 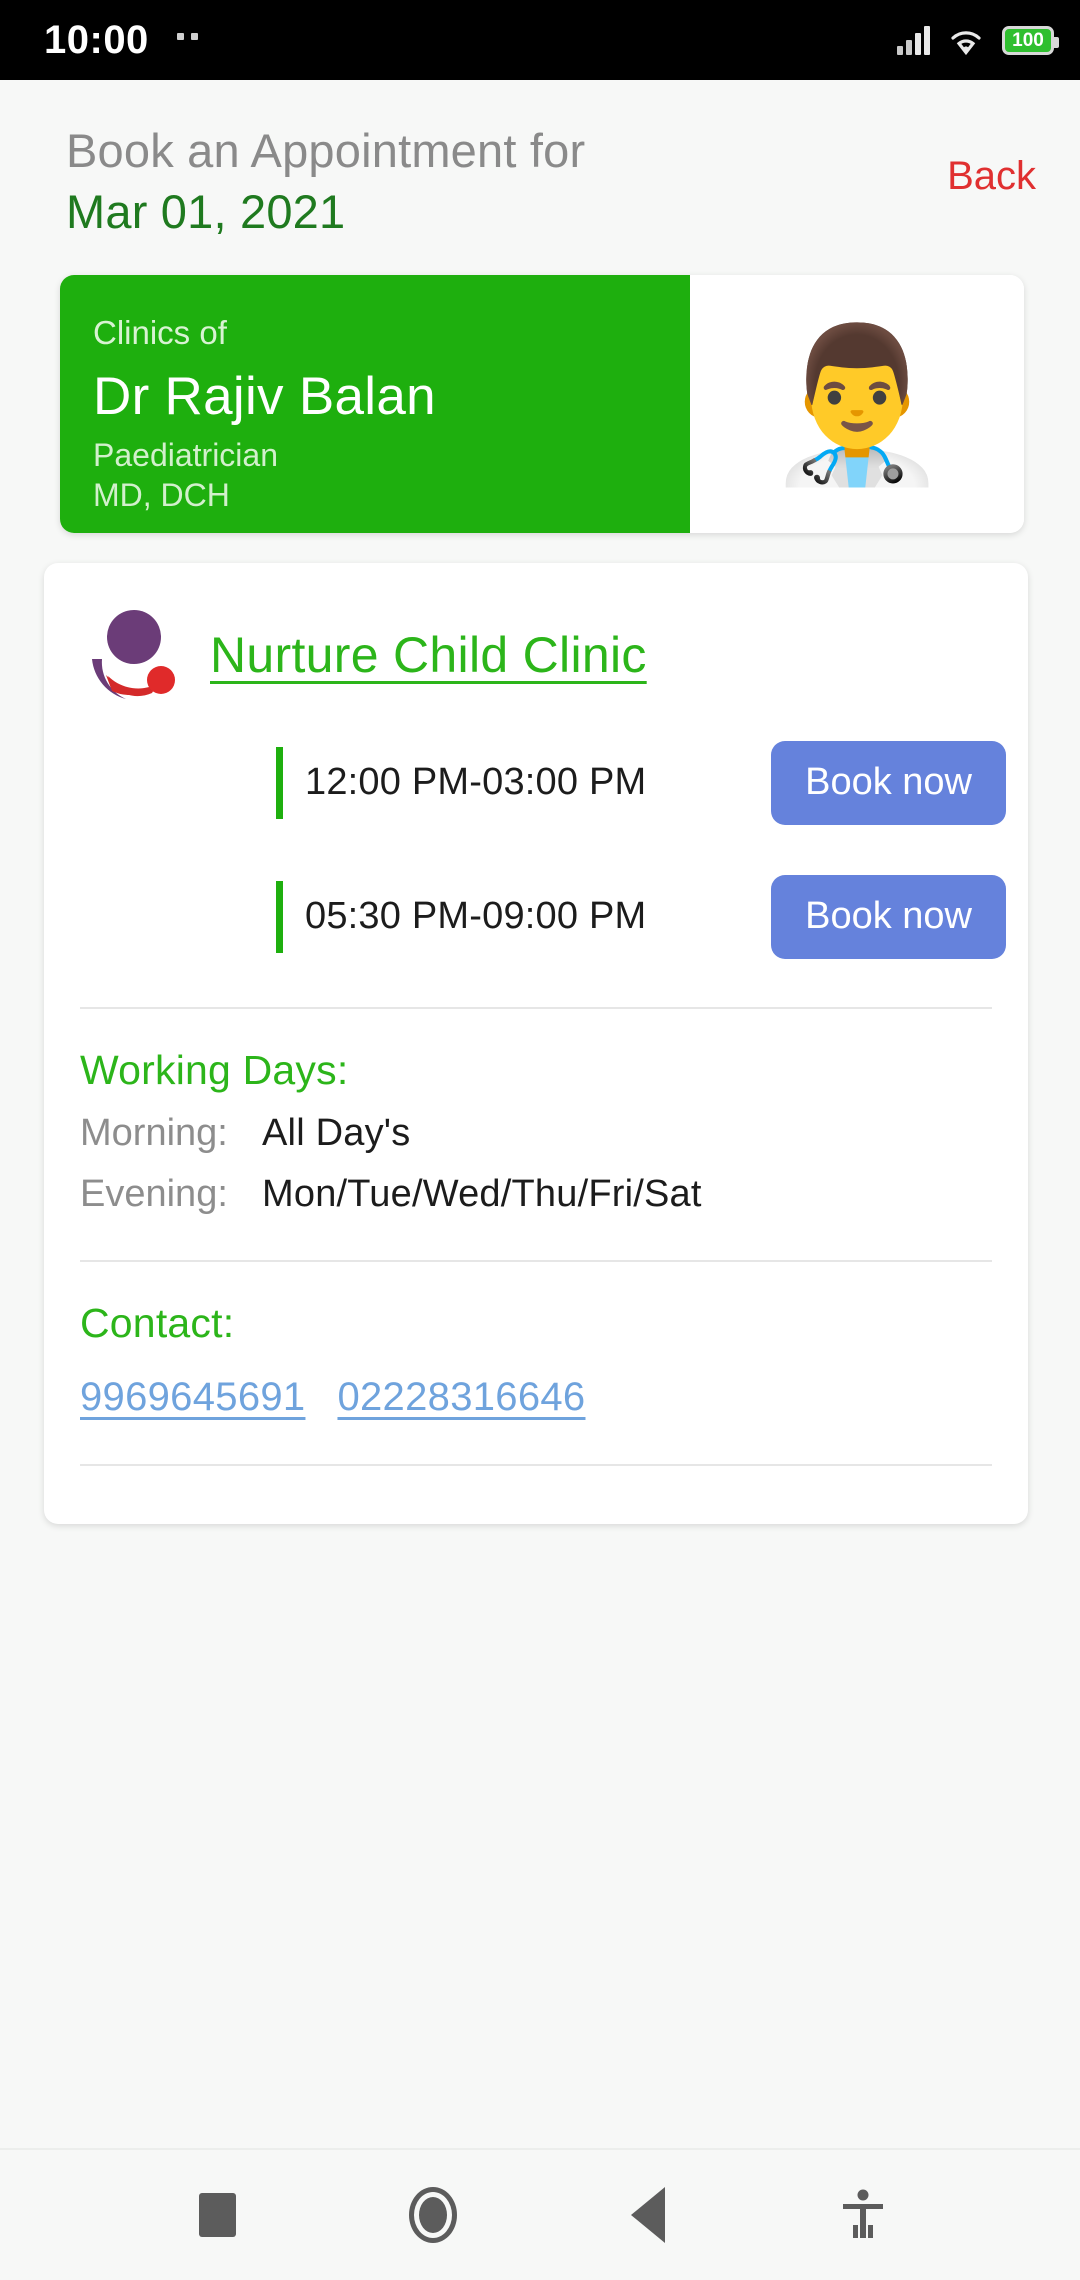 I want to click on slot-row: 05:30 PM-09:00 PM Book now, so click(x=536, y=917).